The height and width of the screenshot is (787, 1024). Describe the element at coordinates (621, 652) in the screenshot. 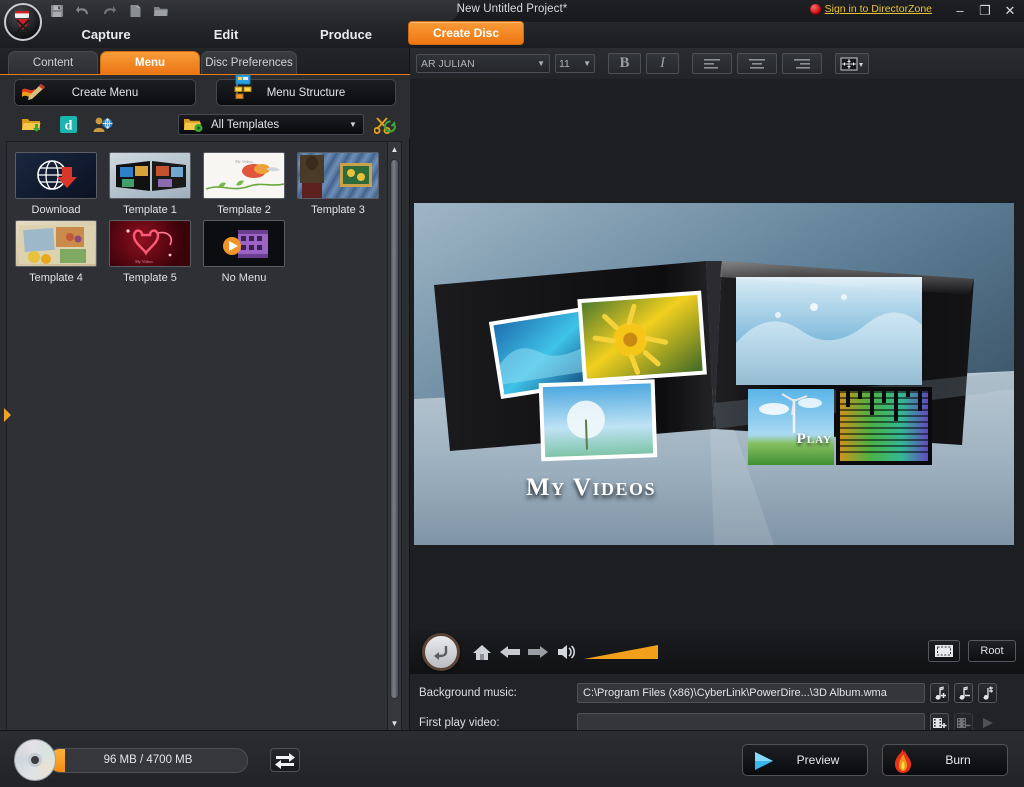

I see `volume-slider` at that location.